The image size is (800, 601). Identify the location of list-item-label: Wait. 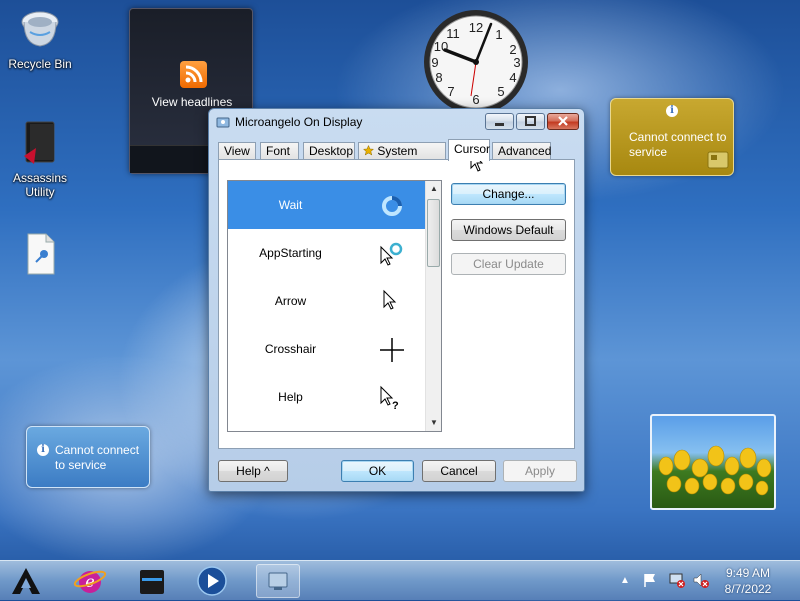
(290, 205).